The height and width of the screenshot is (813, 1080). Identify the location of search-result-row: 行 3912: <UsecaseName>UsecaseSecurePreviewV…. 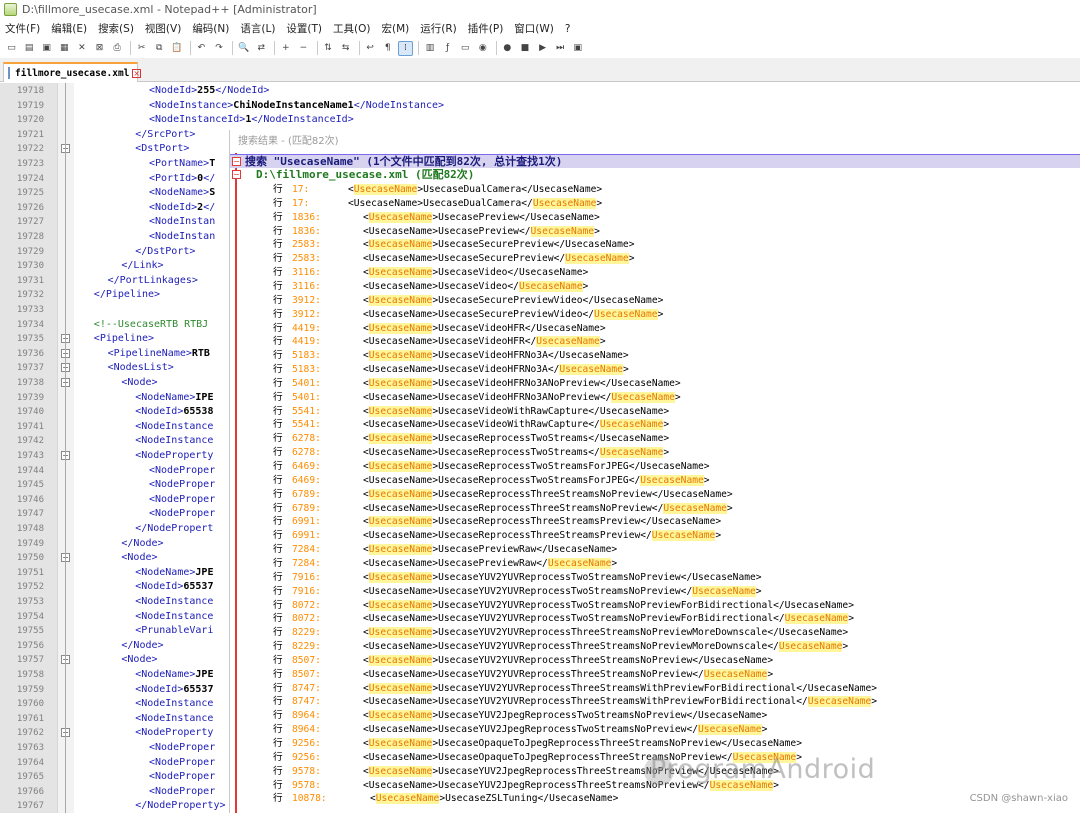
(655, 301).